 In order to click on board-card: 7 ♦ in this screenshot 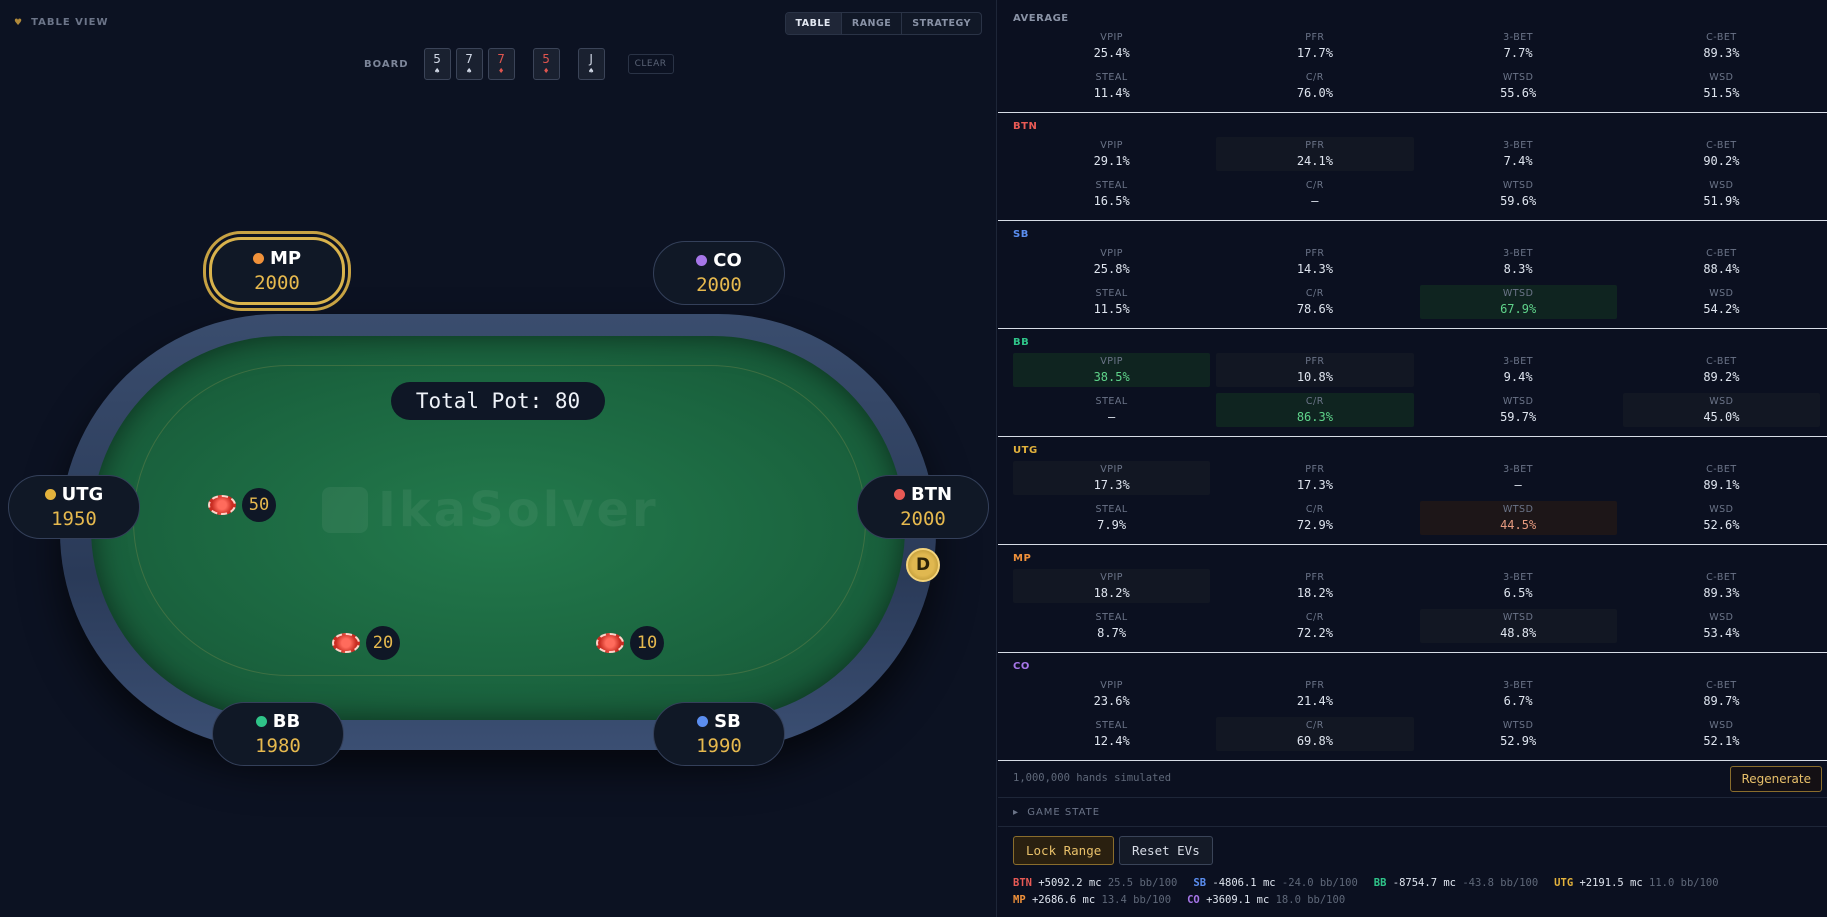, I will do `click(501, 64)`.